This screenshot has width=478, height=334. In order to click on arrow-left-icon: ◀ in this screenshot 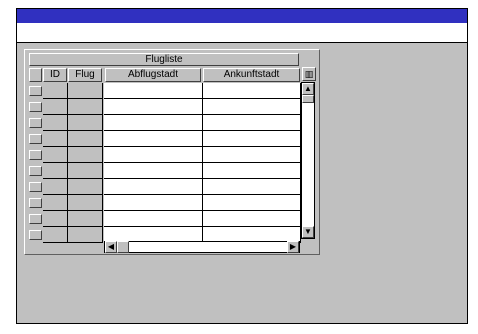, I will do `click(111, 247)`.